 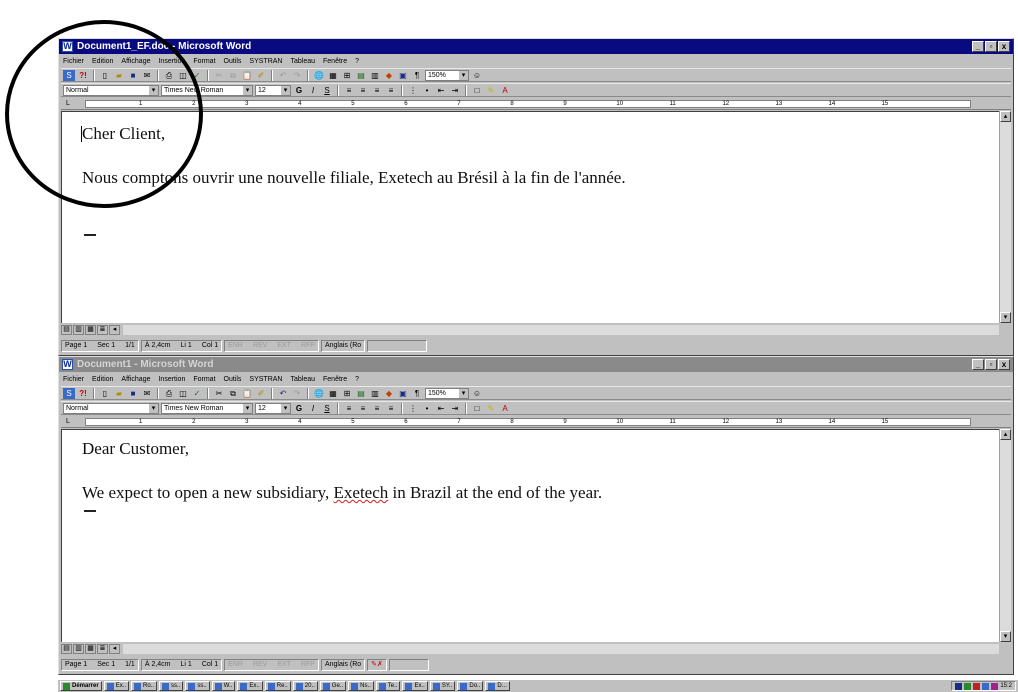 I want to click on horizontal-ruler: L 1 2 3 4 5 6 7 8 9 10 11 12 13 14 15, so click(x=536, y=104).